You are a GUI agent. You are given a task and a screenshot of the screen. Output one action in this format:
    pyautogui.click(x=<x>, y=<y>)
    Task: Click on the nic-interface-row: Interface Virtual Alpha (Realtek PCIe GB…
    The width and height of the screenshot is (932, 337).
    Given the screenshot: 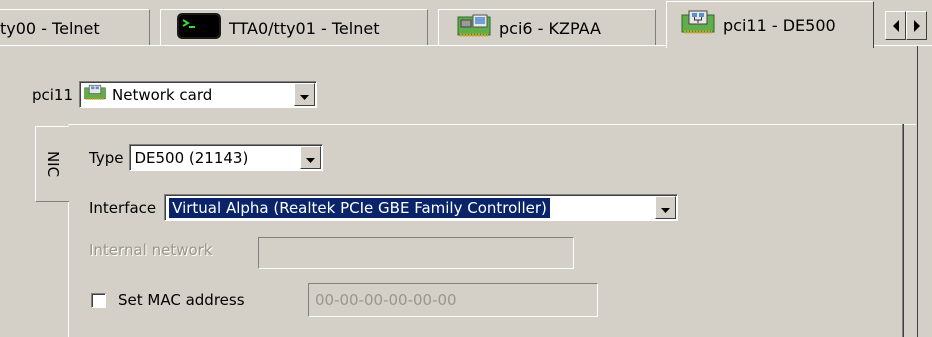 What is the action you would take?
    pyautogui.click(x=384, y=207)
    